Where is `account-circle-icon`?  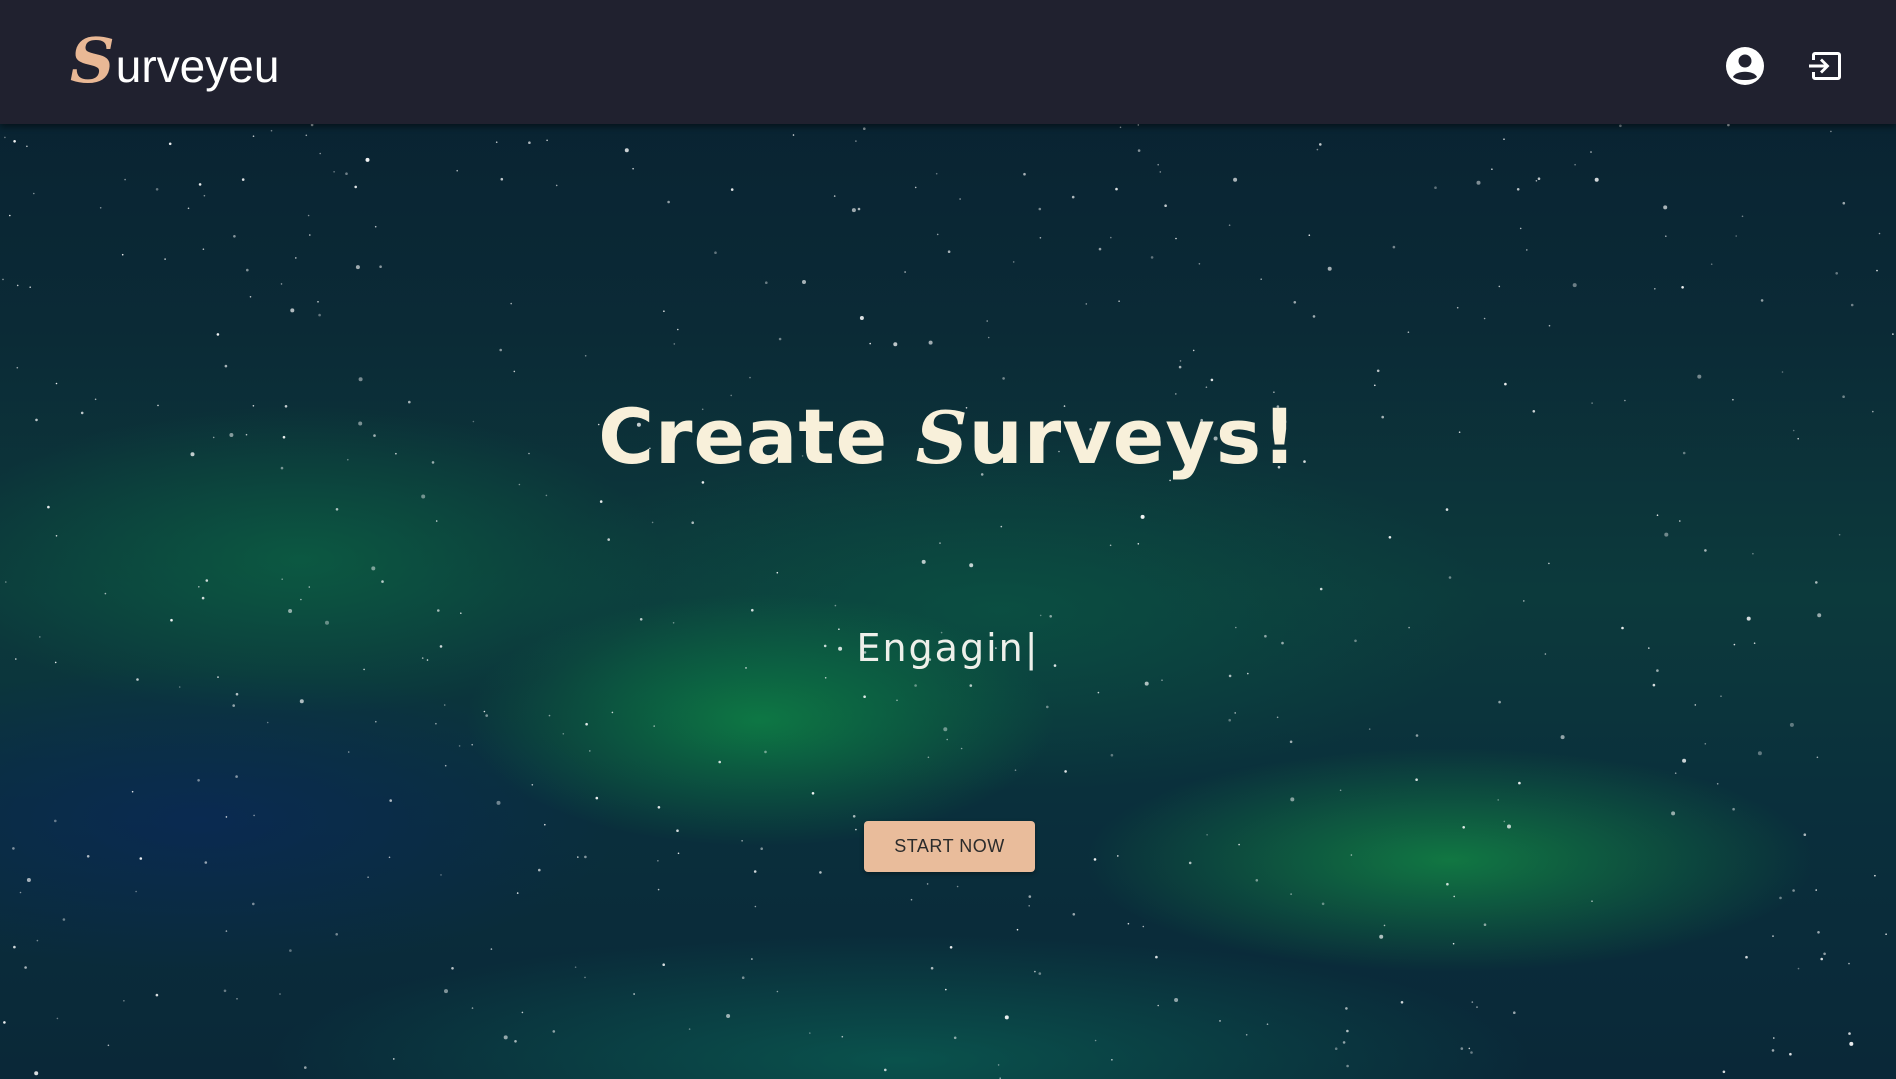
account-circle-icon is located at coordinates (1745, 66).